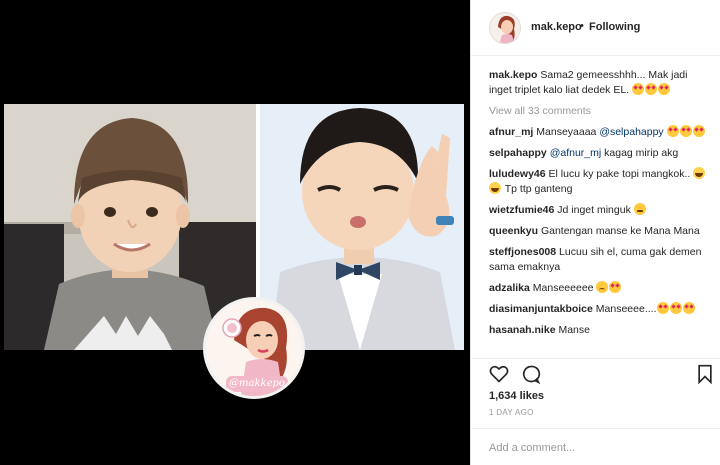  I want to click on action-bar, so click(595, 373).